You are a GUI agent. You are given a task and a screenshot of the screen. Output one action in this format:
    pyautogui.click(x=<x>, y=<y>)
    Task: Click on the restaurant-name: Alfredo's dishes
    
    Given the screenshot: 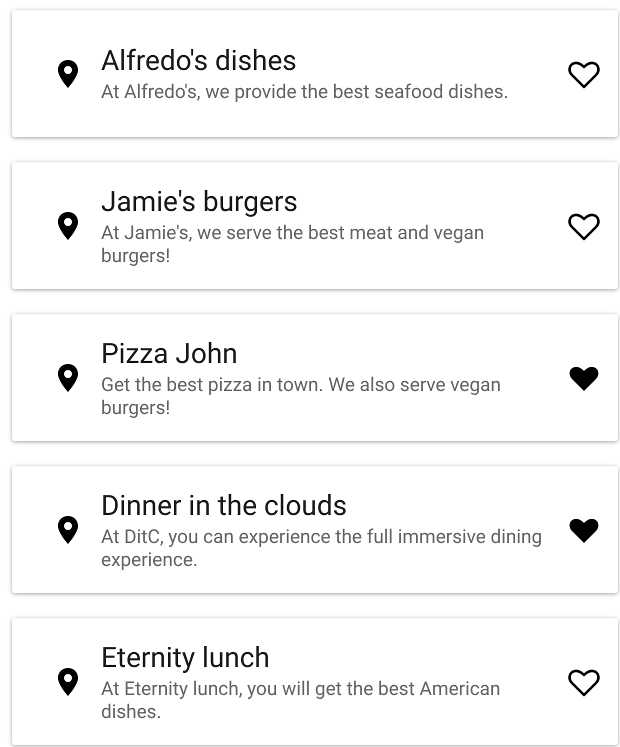 What is the action you would take?
    pyautogui.click(x=199, y=61)
    